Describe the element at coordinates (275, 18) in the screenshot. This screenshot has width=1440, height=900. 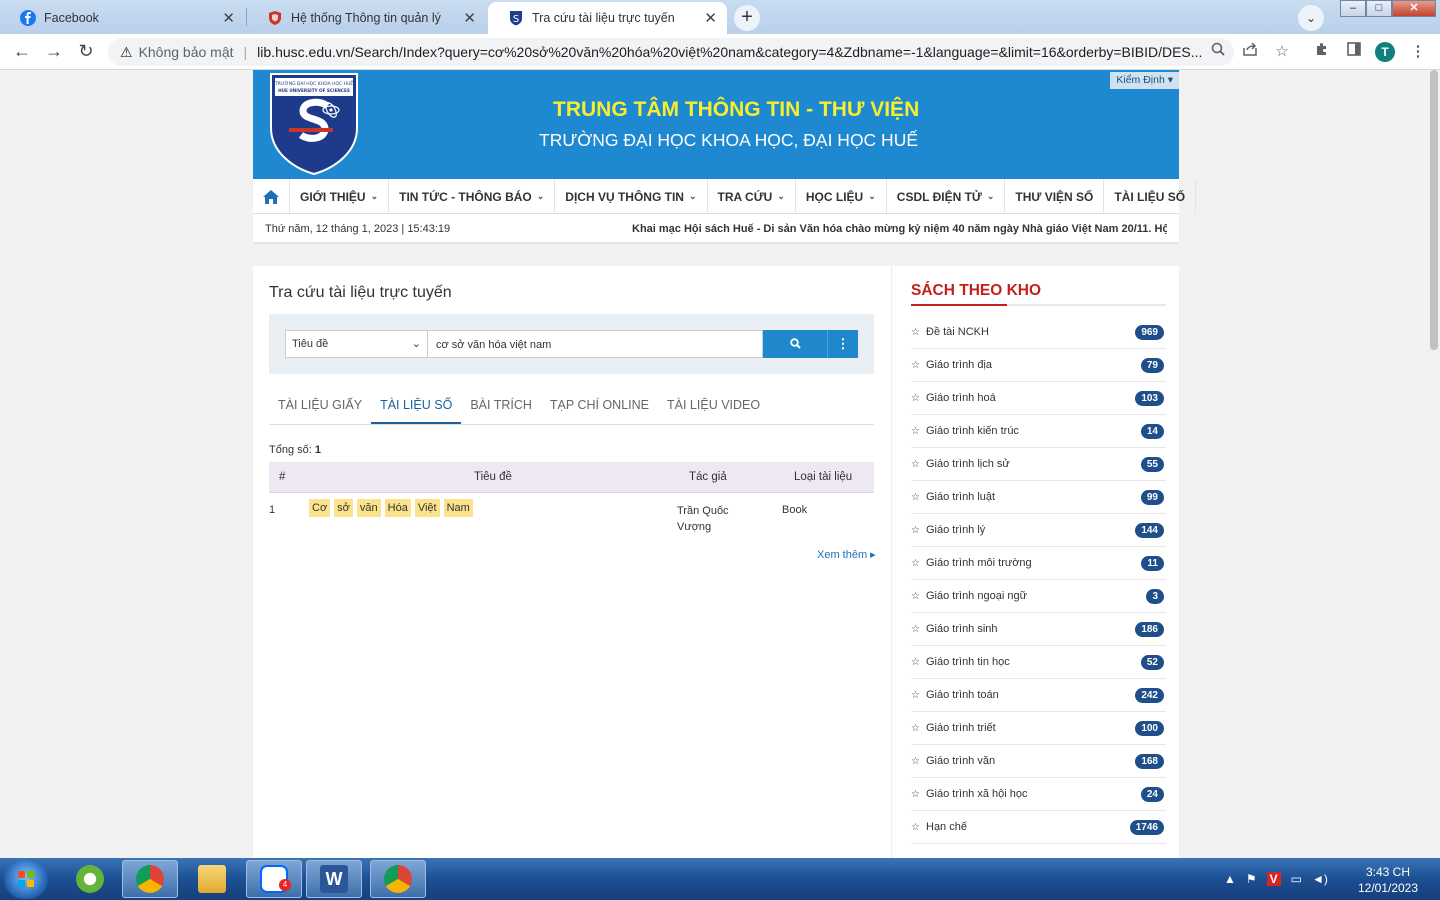
I see `shield-icon` at that location.